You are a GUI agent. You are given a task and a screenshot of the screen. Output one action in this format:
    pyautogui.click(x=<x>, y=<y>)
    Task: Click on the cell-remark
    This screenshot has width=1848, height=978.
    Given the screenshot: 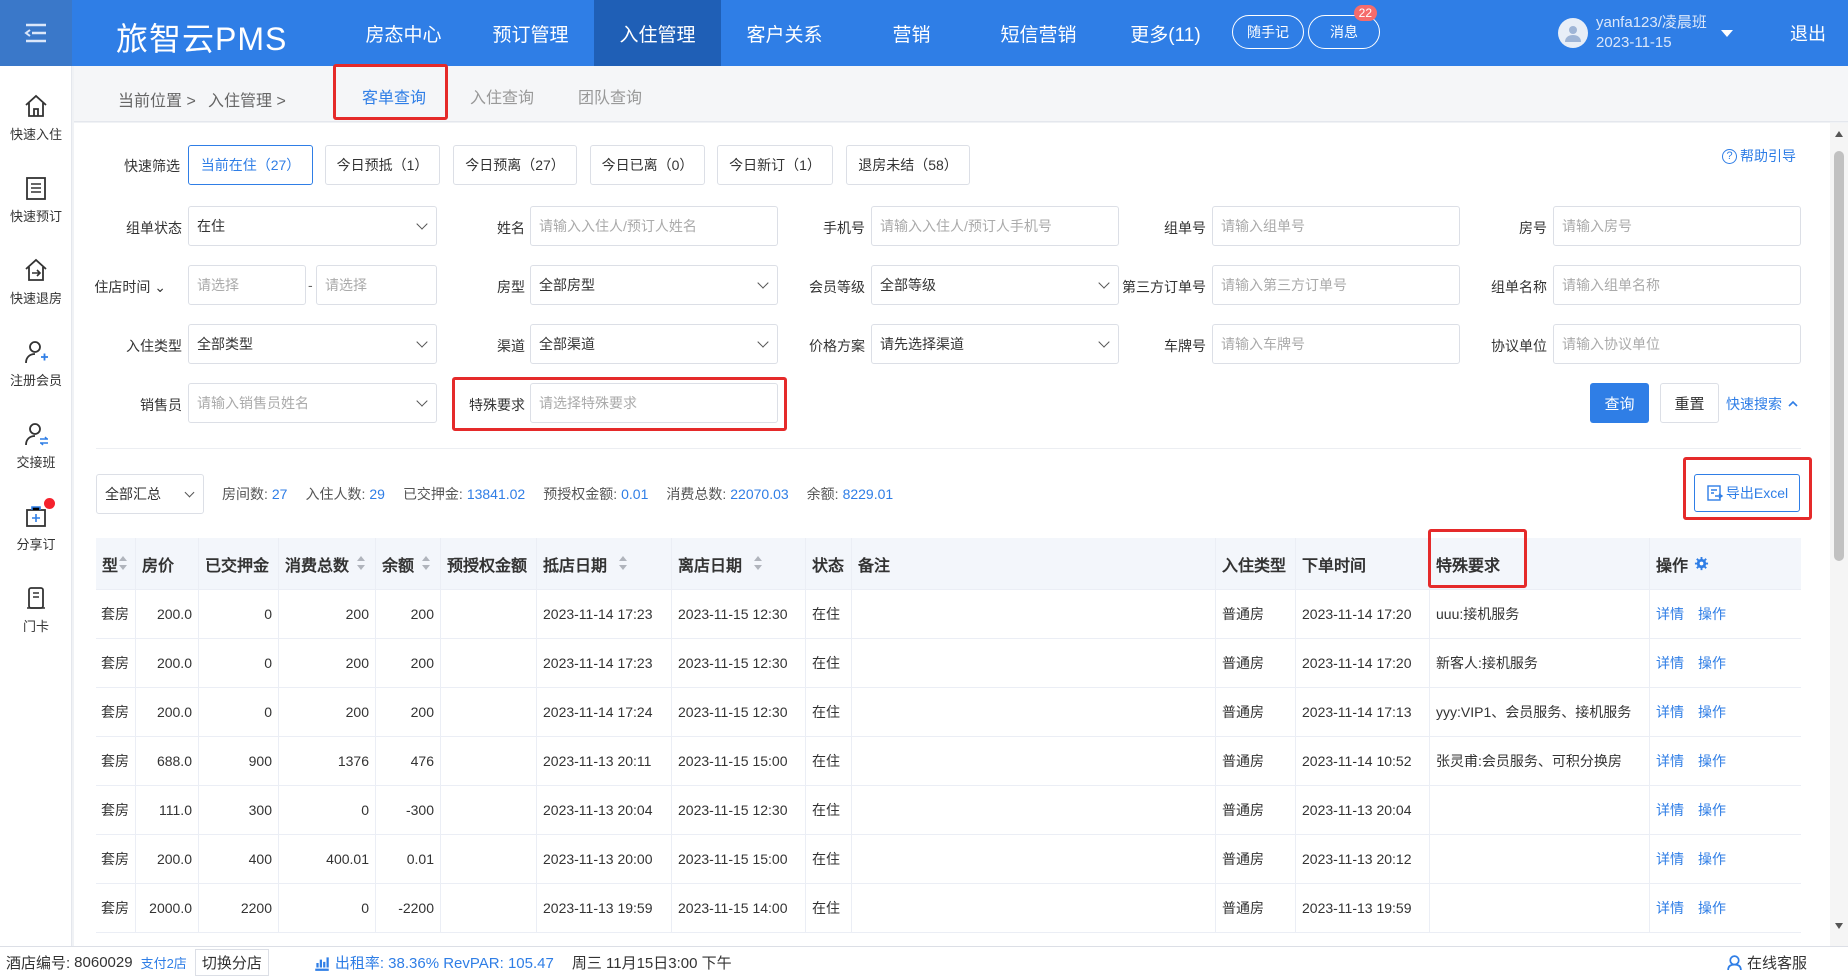 What is the action you would take?
    pyautogui.click(x=1034, y=761)
    